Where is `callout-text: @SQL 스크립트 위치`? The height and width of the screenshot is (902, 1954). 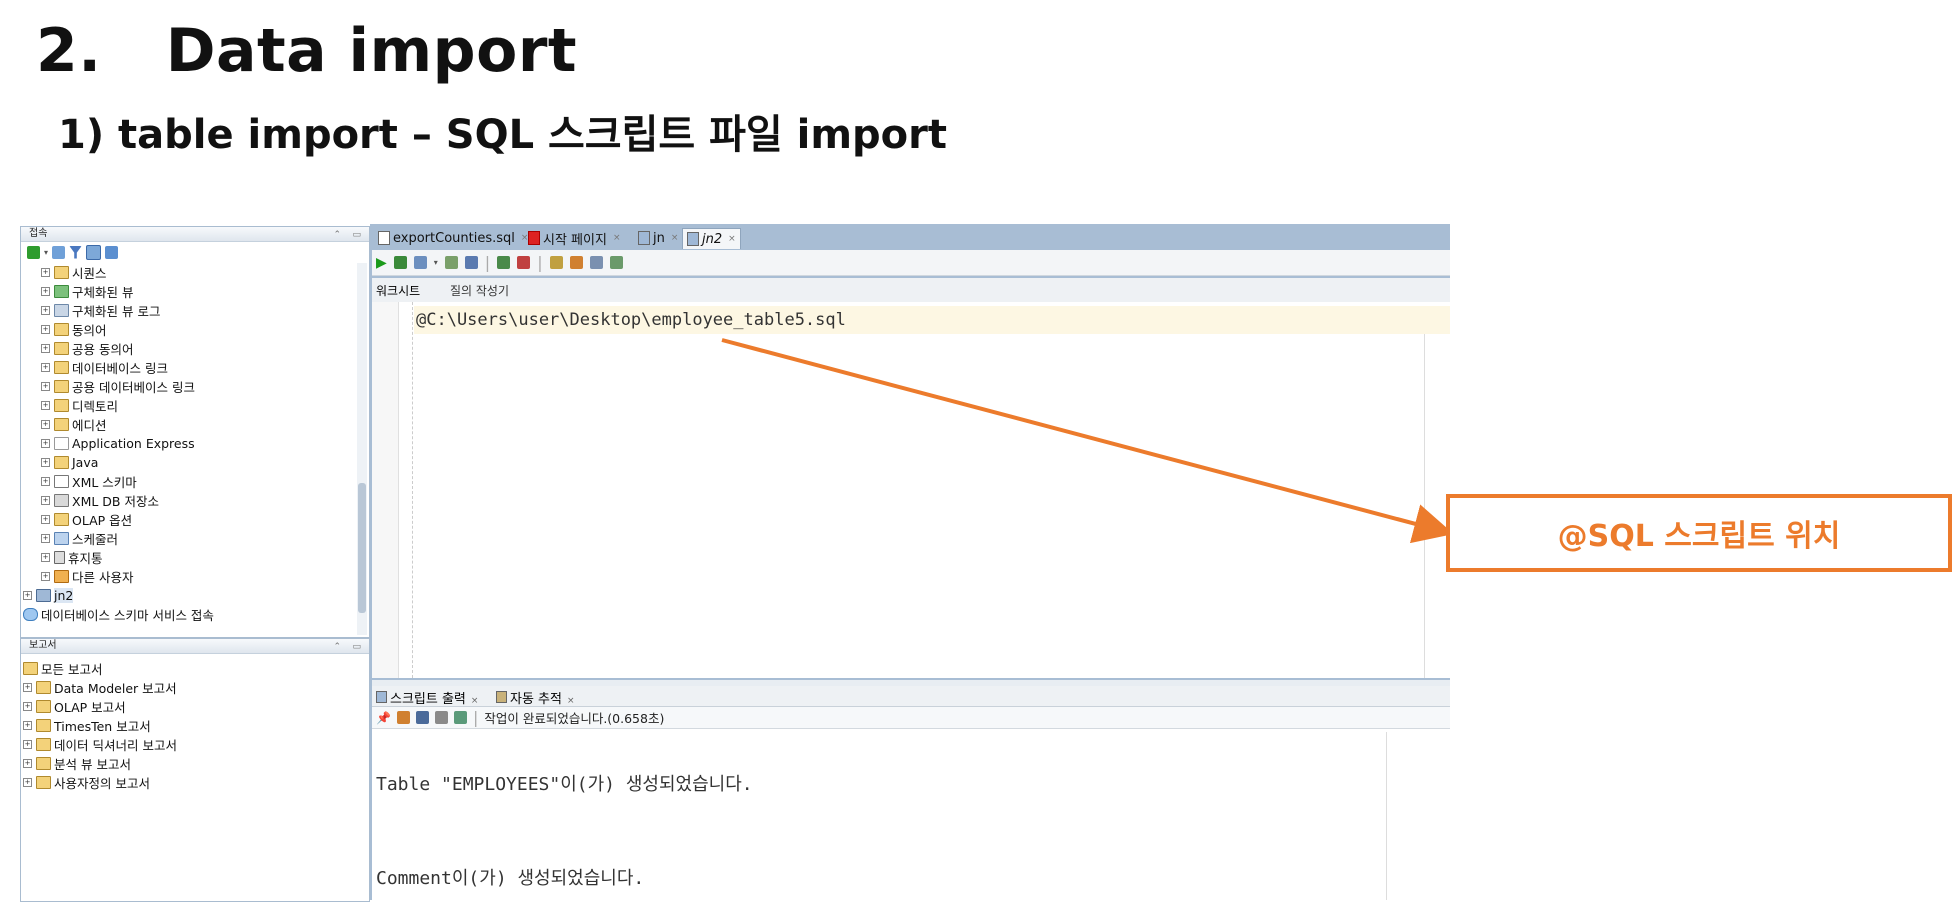
callout-text: @SQL 스크립트 위치 is located at coordinates (1699, 536).